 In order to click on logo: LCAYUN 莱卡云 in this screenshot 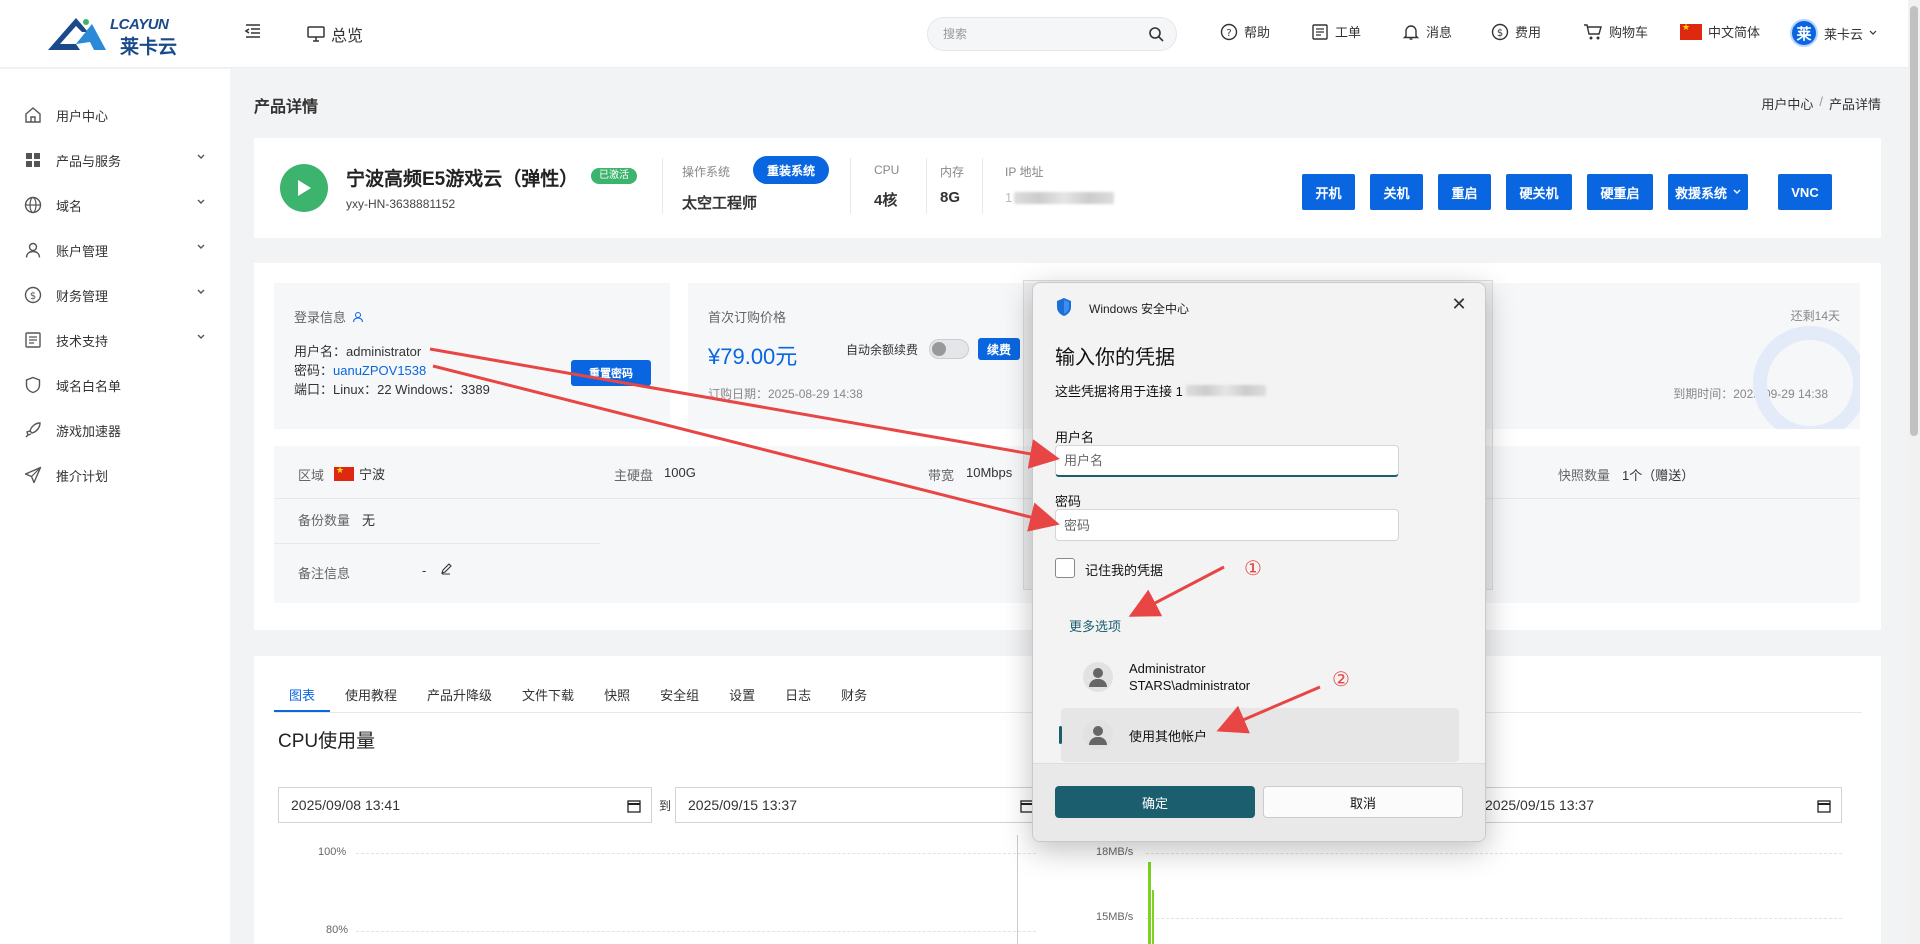, I will do `click(116, 36)`.